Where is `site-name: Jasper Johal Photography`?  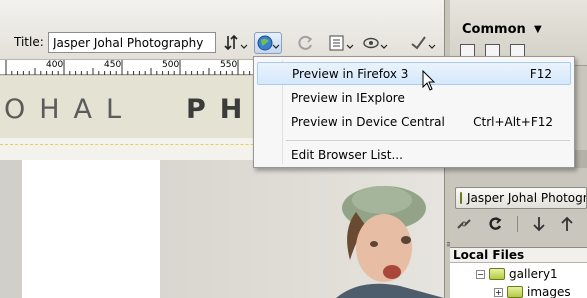 site-name: Jasper Johal Photography is located at coordinates (526, 198).